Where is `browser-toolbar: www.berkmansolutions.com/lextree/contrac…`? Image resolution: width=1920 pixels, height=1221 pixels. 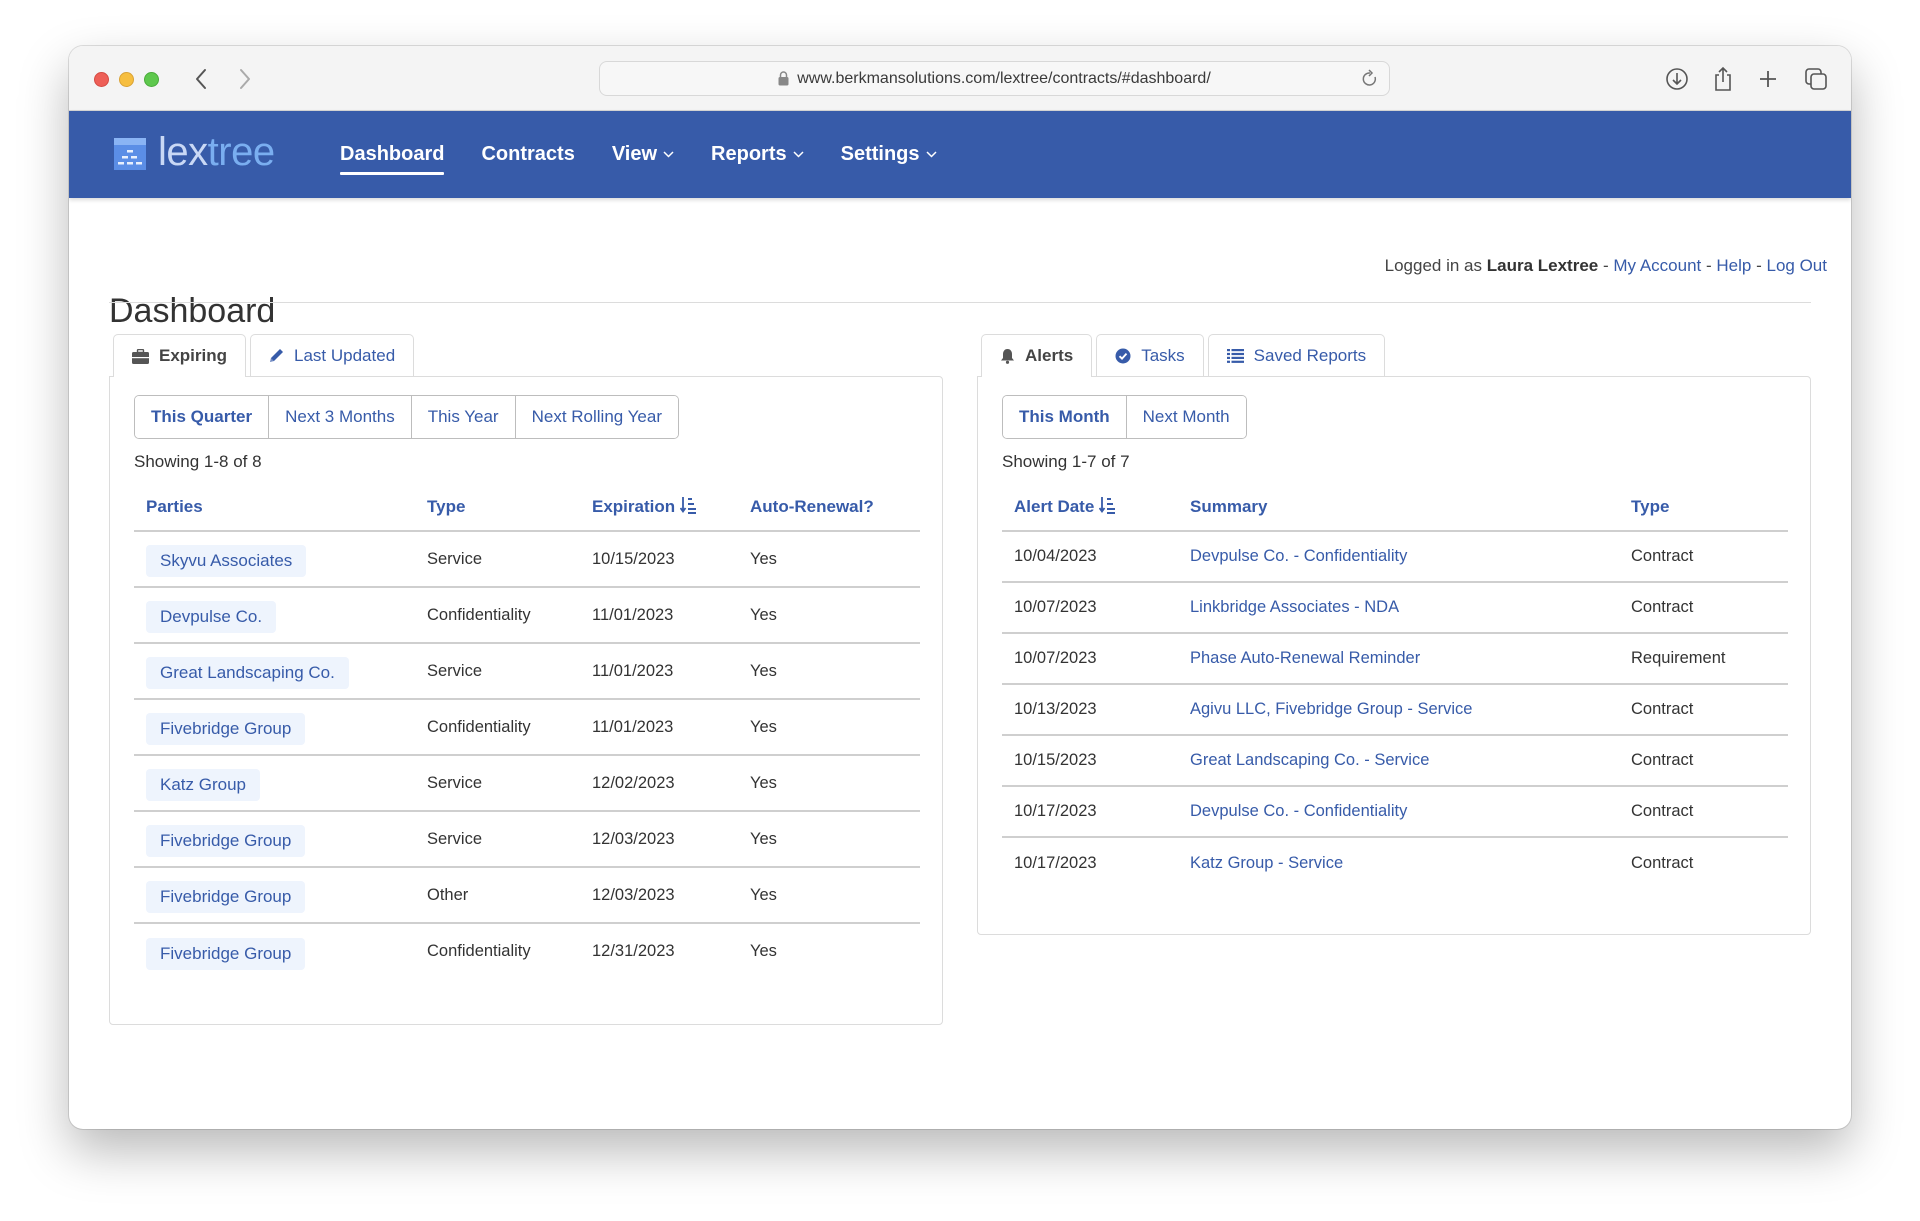
browser-toolbar: www.berkmansolutions.com/lextree/contrac… is located at coordinates (960, 78).